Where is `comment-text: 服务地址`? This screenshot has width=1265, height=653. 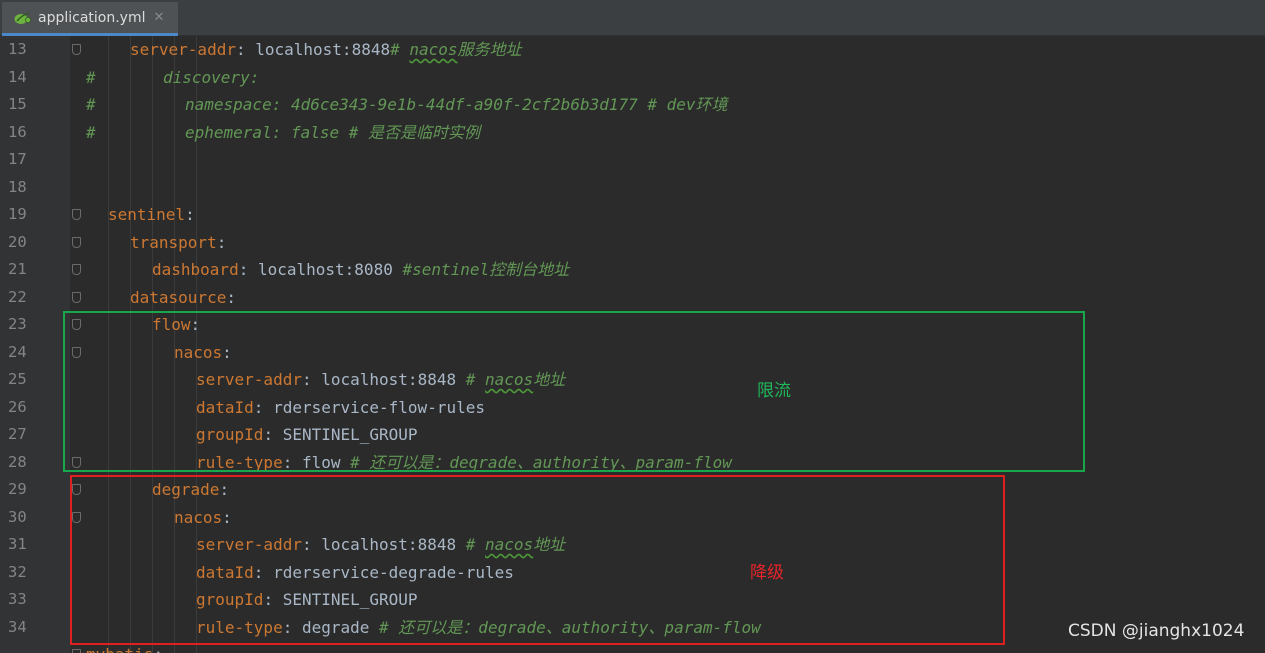 comment-text: 服务地址 is located at coordinates (489, 49).